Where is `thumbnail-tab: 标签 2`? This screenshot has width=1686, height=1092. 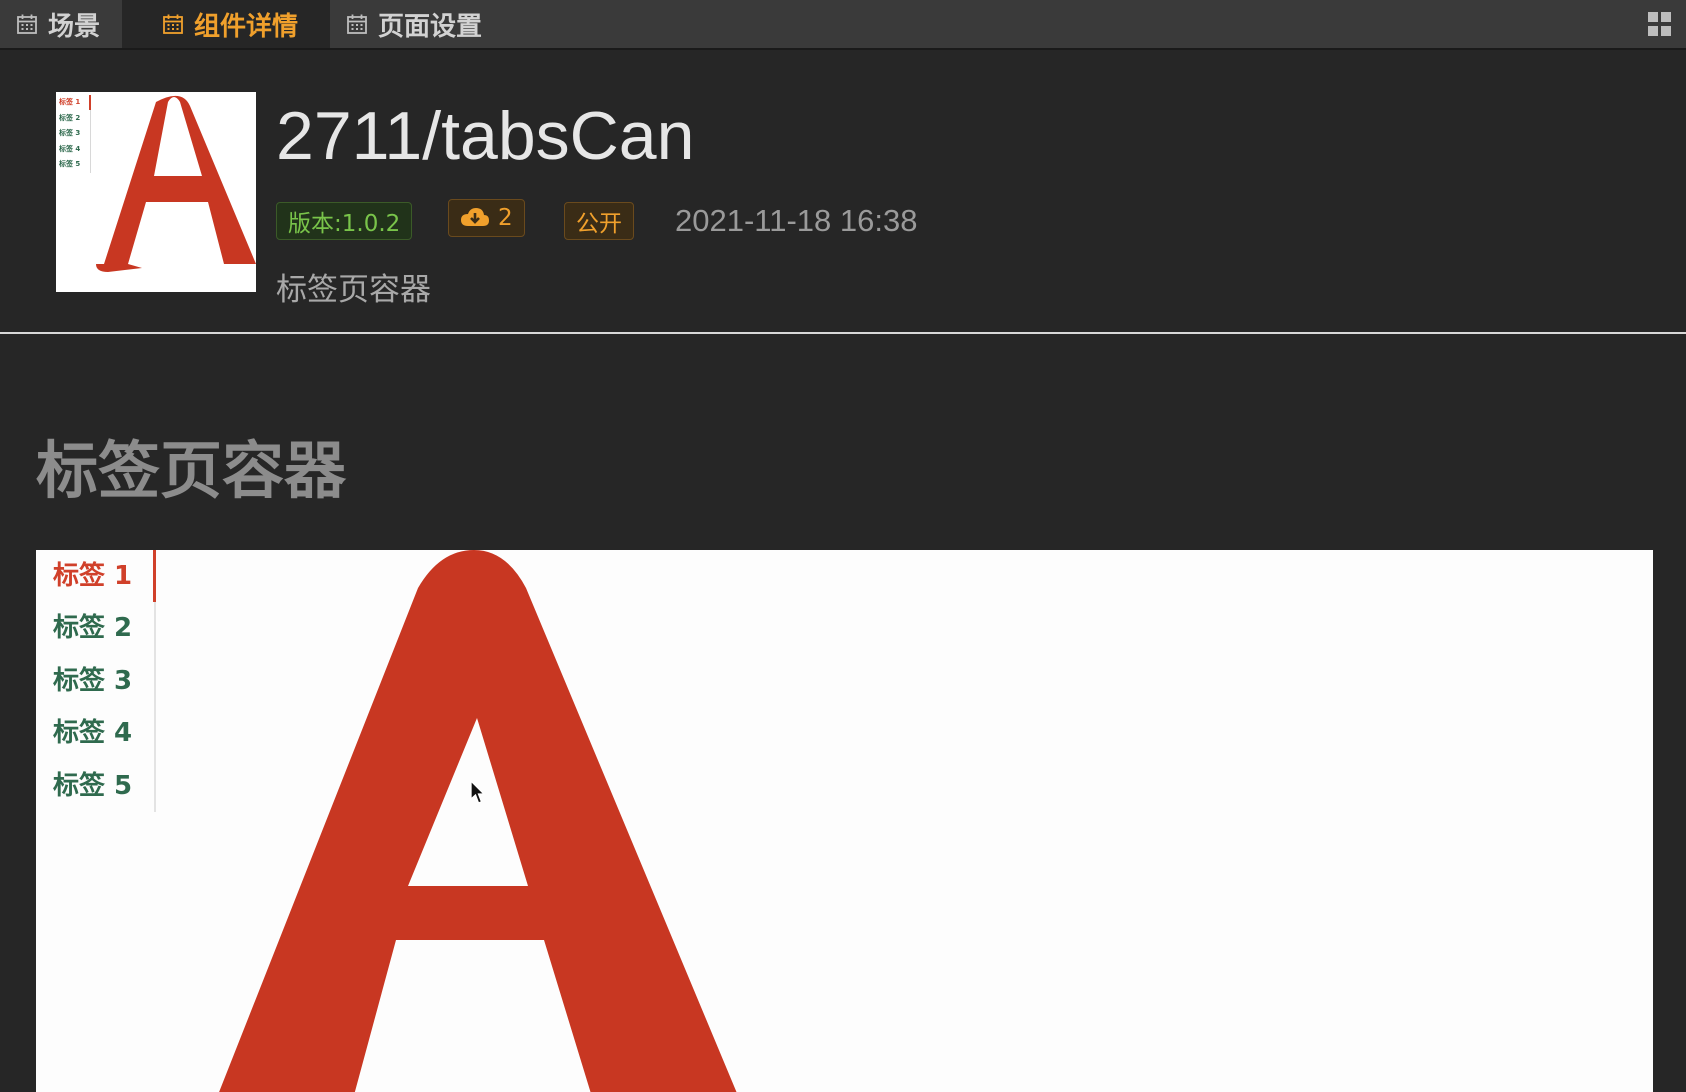
thumbnail-tab: 标签 2 is located at coordinates (70, 117).